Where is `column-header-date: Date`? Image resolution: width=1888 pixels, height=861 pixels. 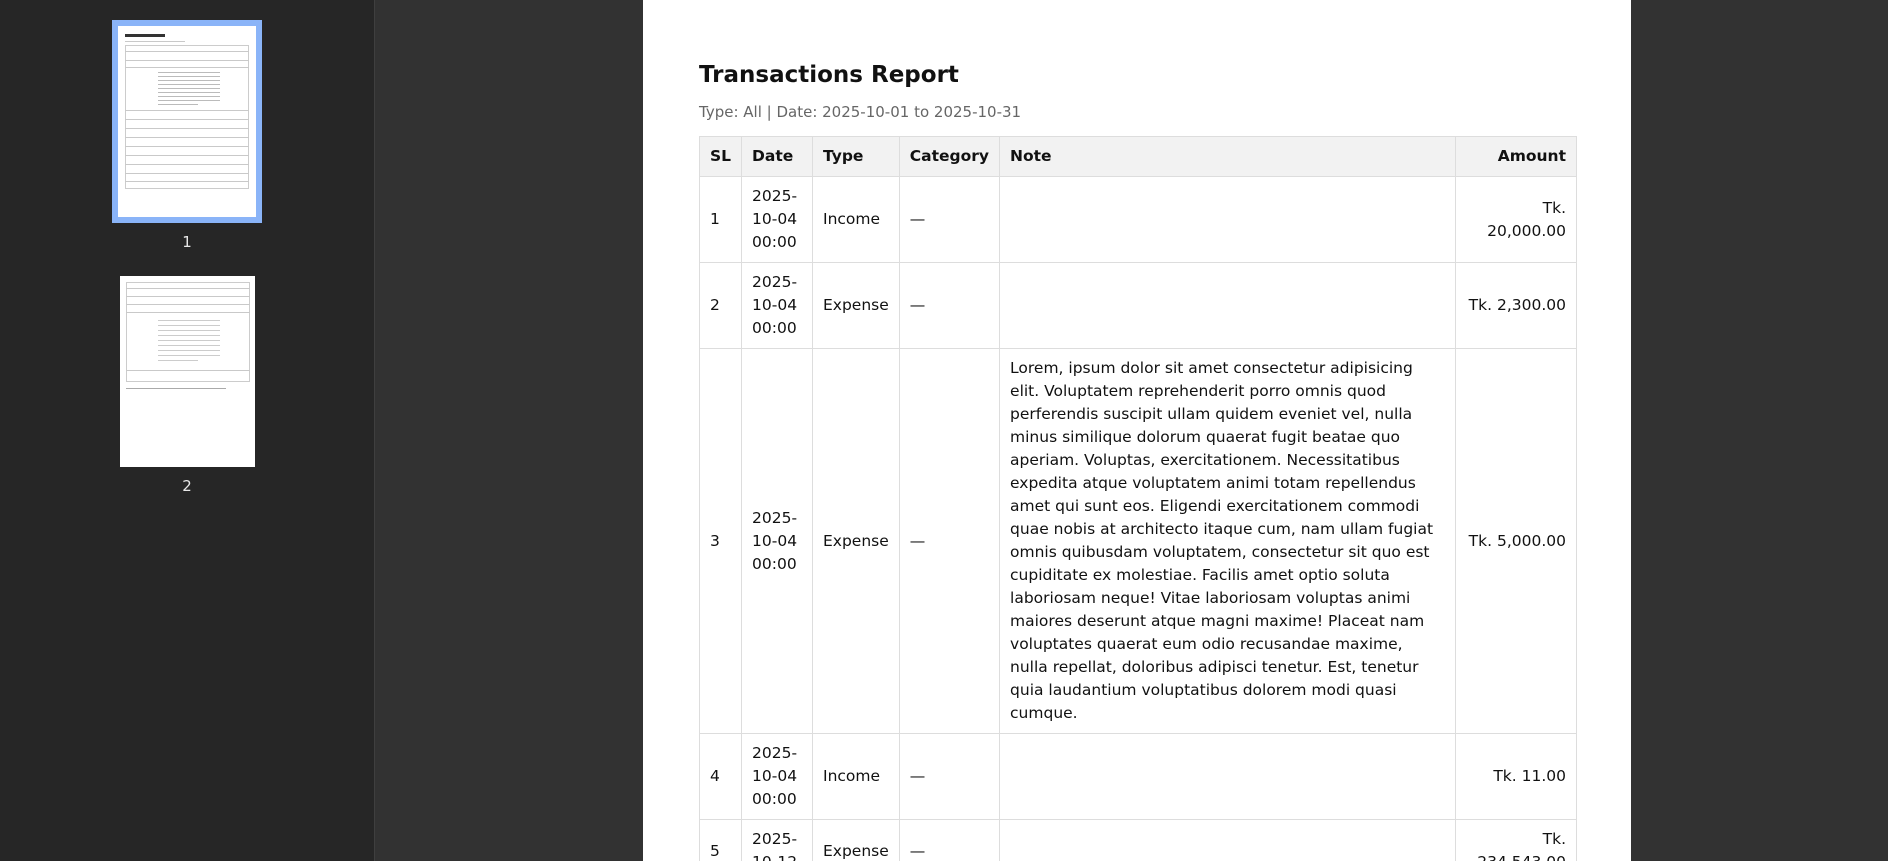 column-header-date: Date is located at coordinates (777, 156).